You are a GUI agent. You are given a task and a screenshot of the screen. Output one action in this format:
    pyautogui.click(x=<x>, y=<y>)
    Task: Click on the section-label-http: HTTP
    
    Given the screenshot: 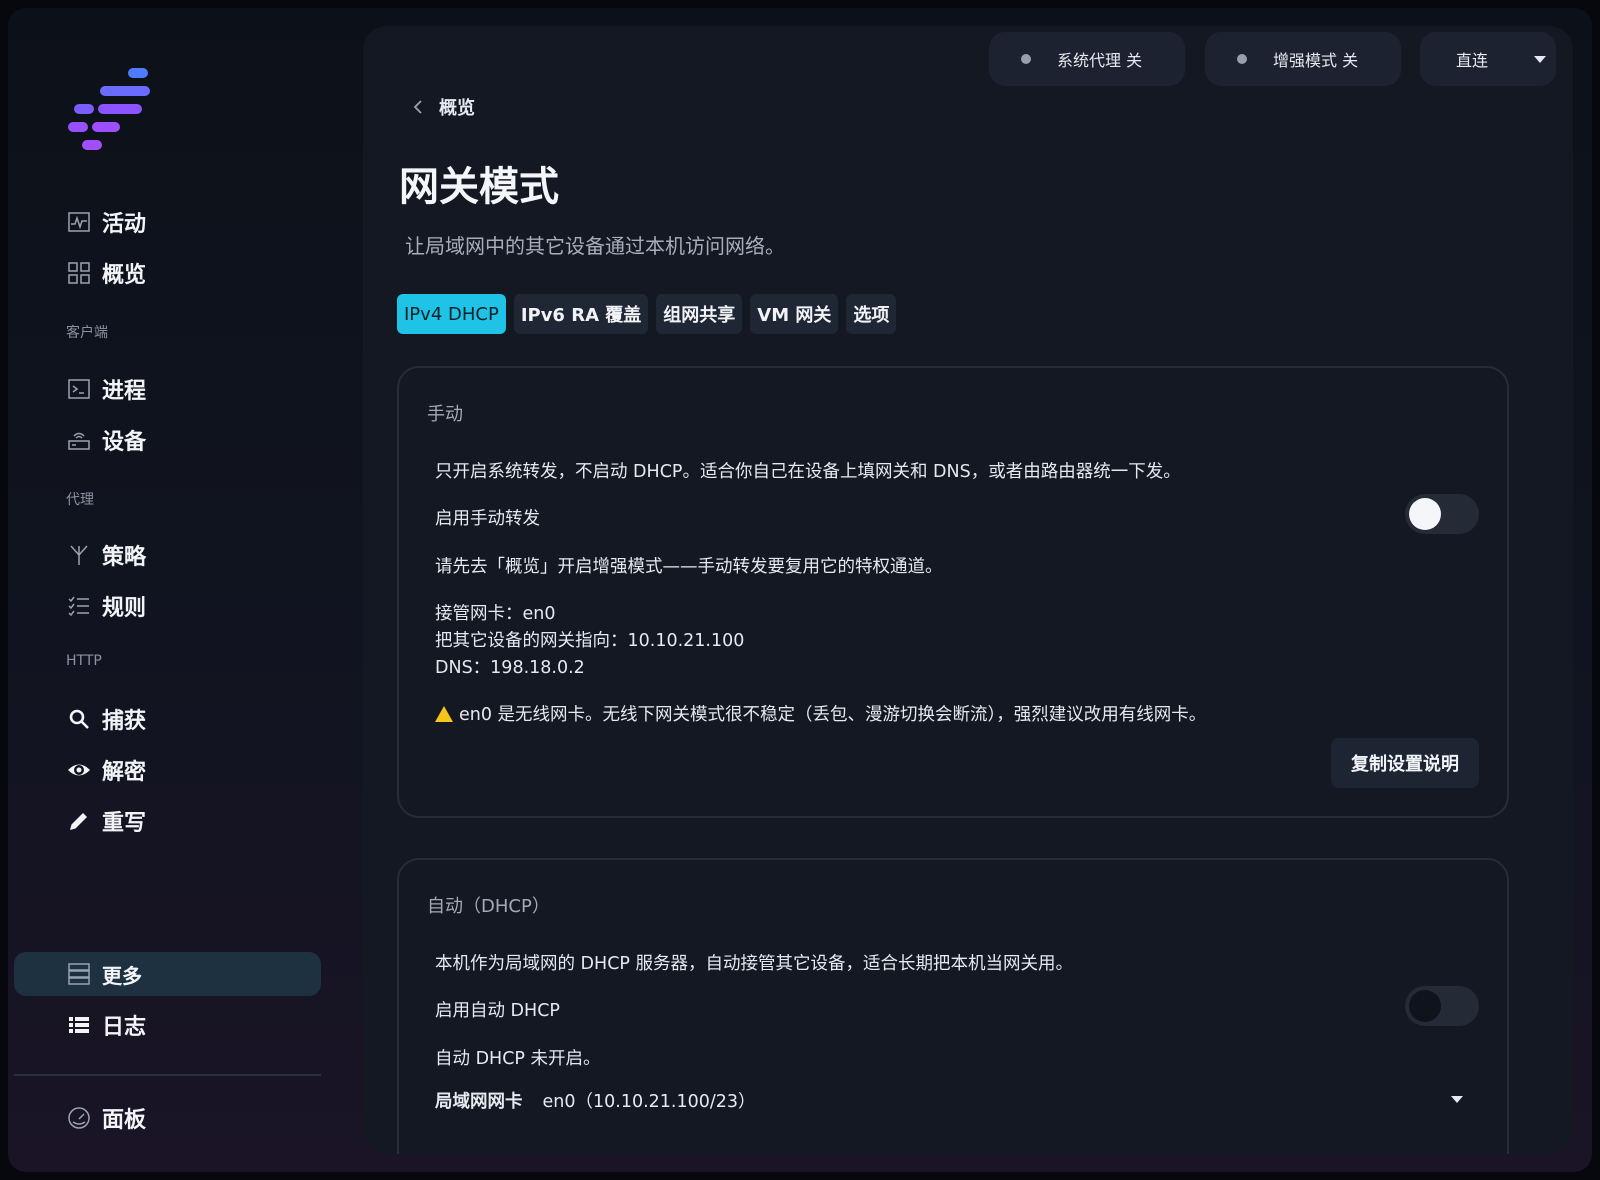 What is the action you would take?
    pyautogui.click(x=84, y=661)
    